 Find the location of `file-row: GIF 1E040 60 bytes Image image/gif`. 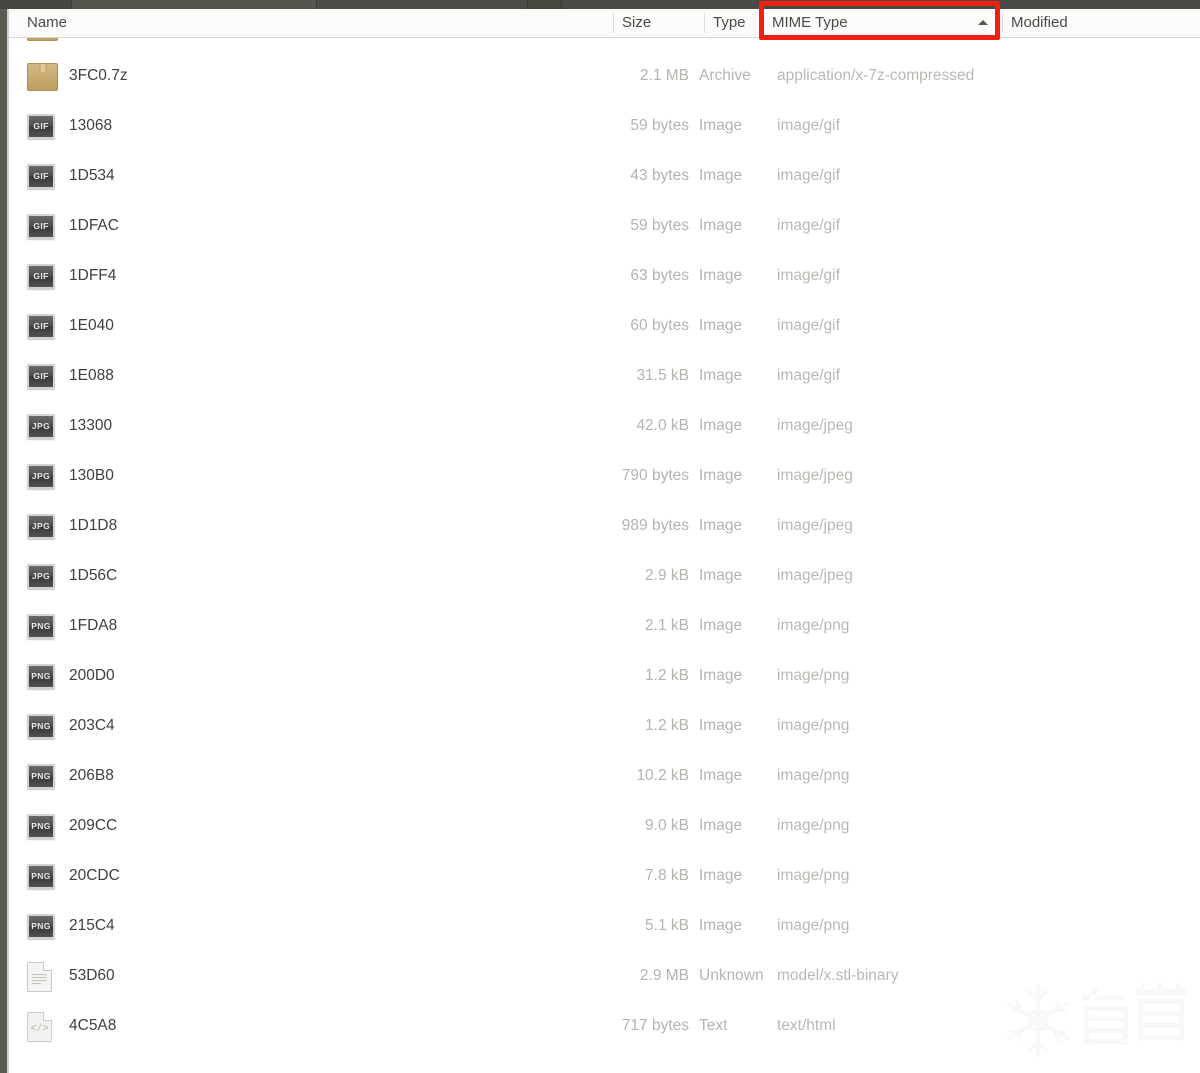

file-row: GIF 1E040 60 bytes Image image/gif is located at coordinates (604, 326).